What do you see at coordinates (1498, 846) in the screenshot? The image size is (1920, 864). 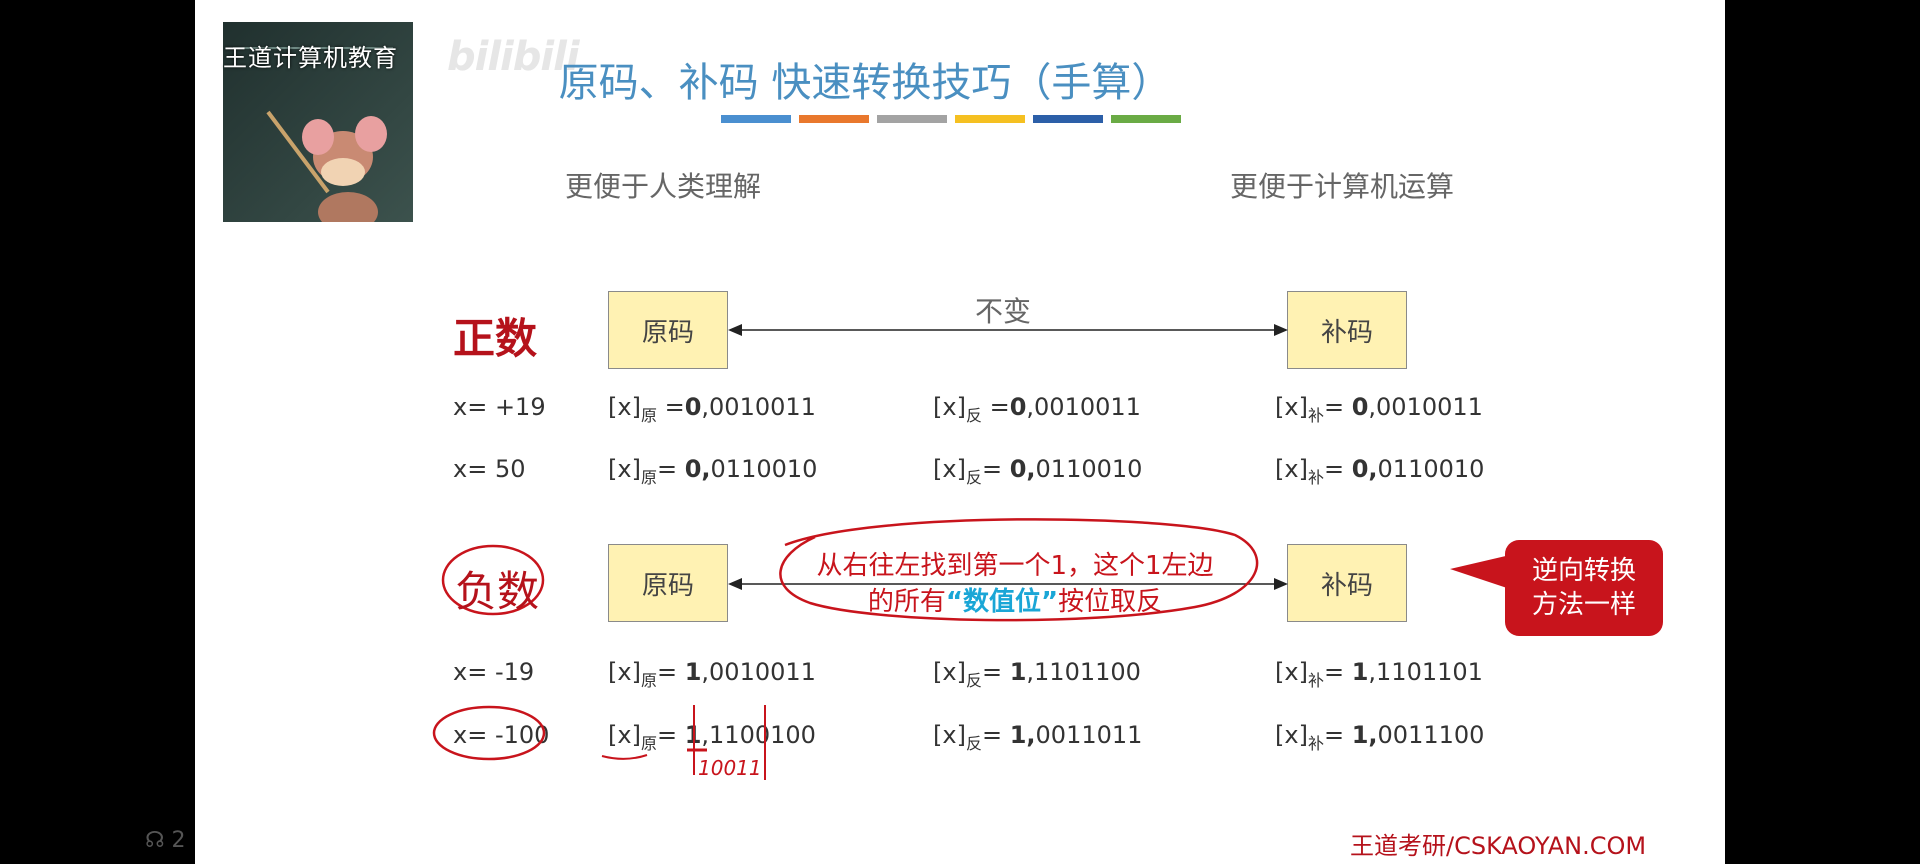 I see `footer-brand: 王道考研/CSKAOYAN.COM` at bounding box center [1498, 846].